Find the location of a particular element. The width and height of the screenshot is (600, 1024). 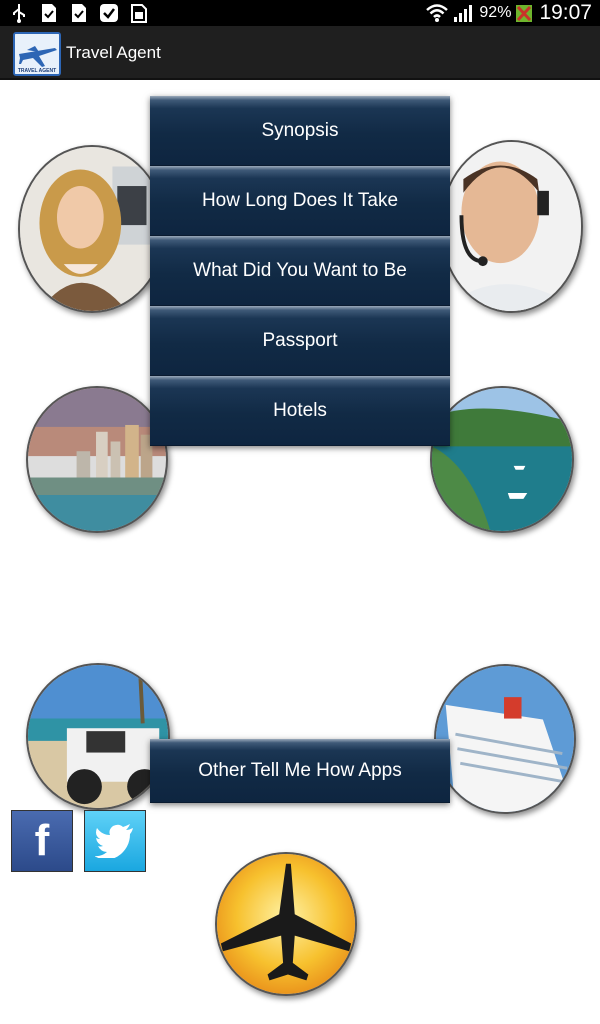

man-agent-photo is located at coordinates (511, 226).